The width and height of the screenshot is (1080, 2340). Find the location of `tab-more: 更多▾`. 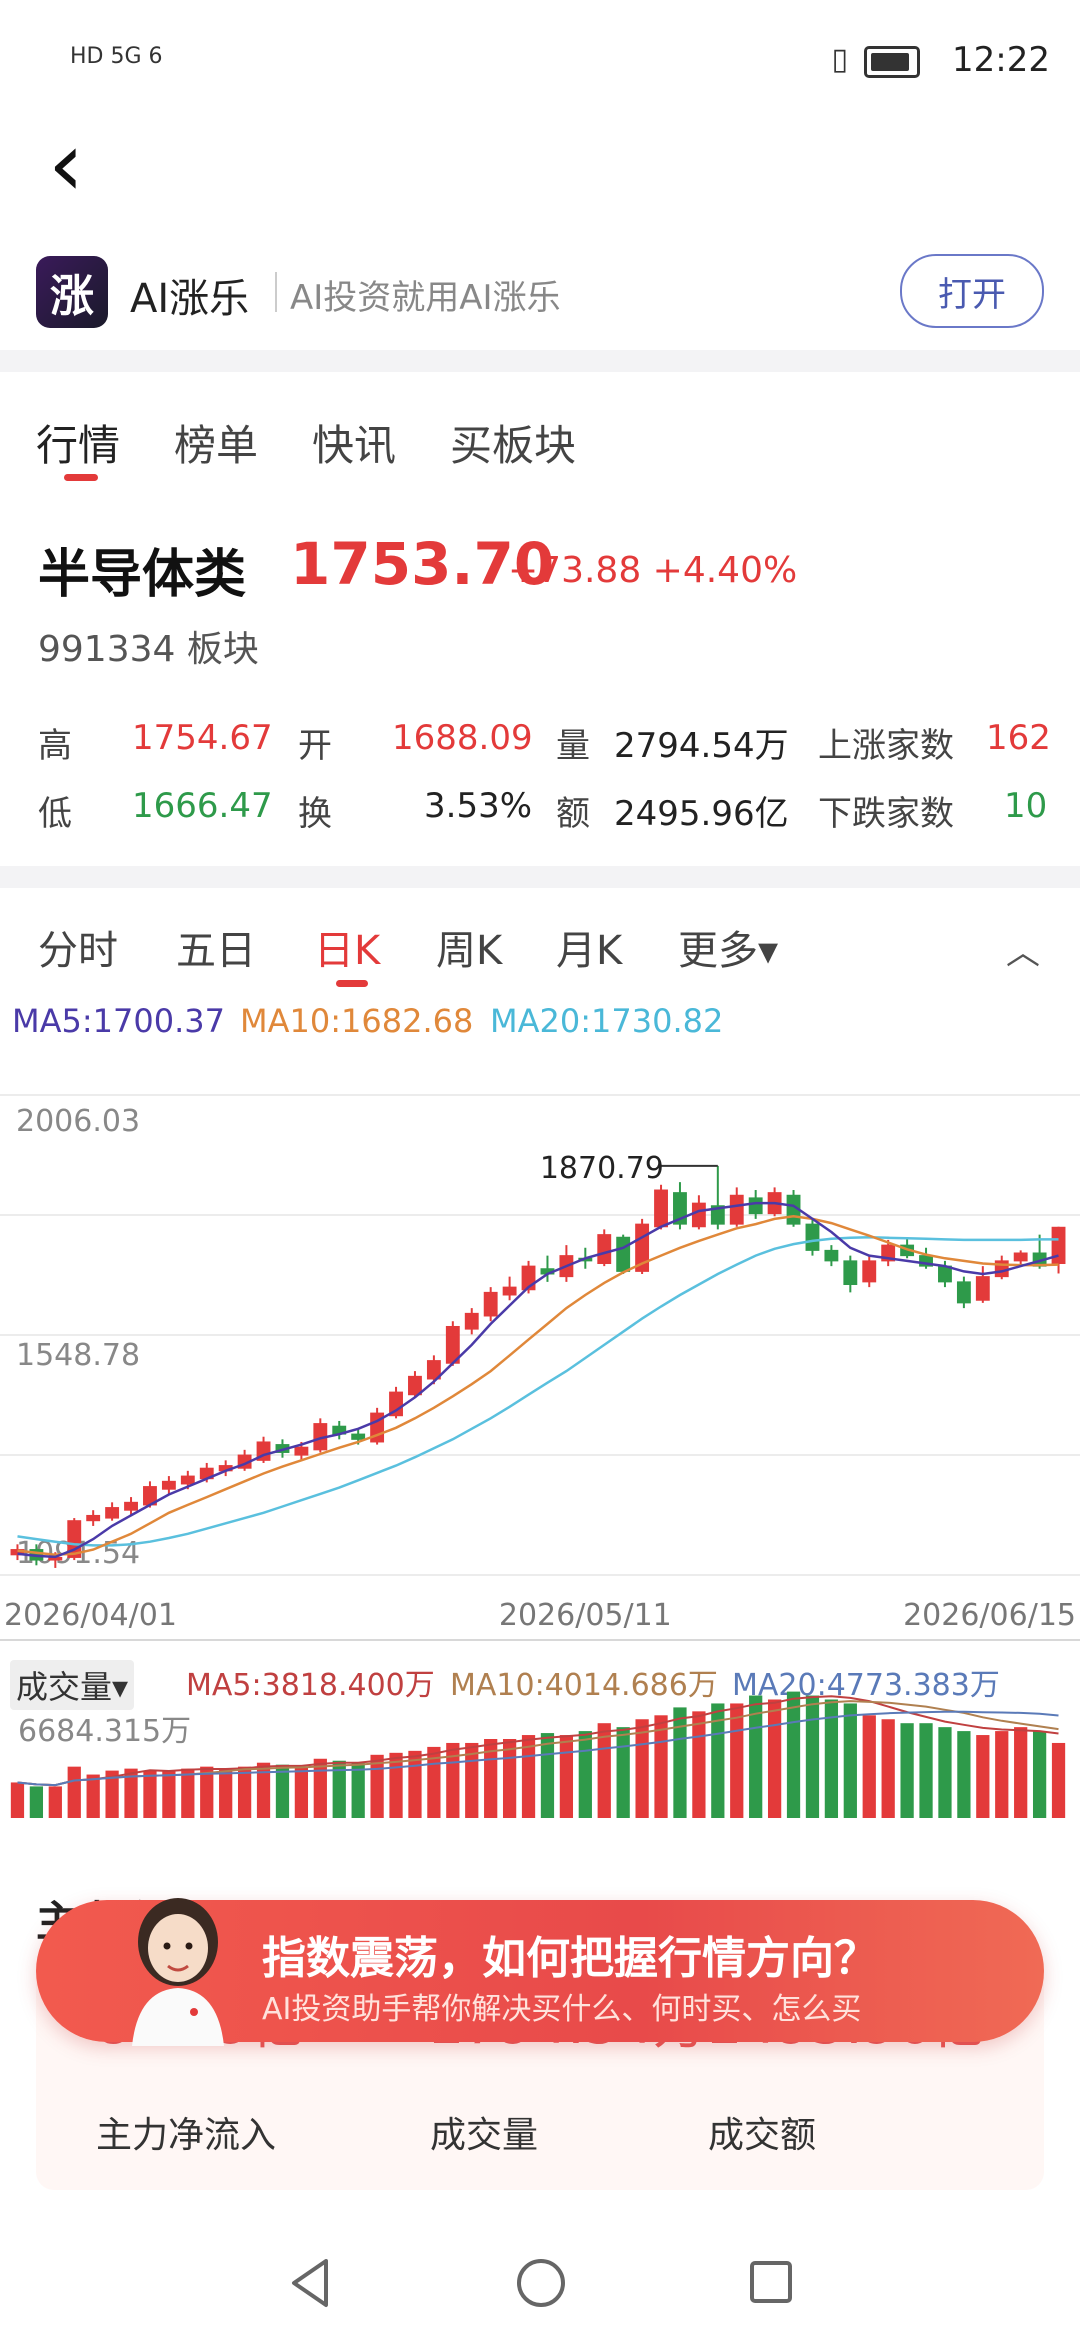

tab-more: 更多▾ is located at coordinates (728, 947).